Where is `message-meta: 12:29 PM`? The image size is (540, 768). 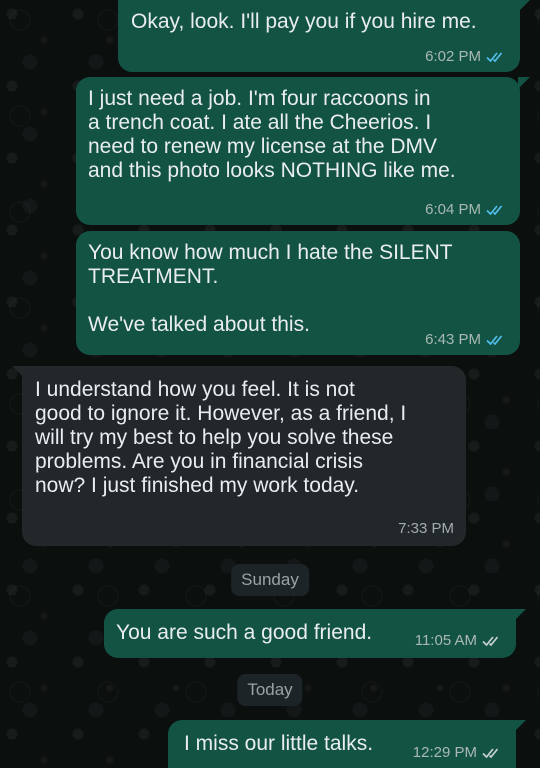
message-meta: 12:29 PM is located at coordinates (457, 753).